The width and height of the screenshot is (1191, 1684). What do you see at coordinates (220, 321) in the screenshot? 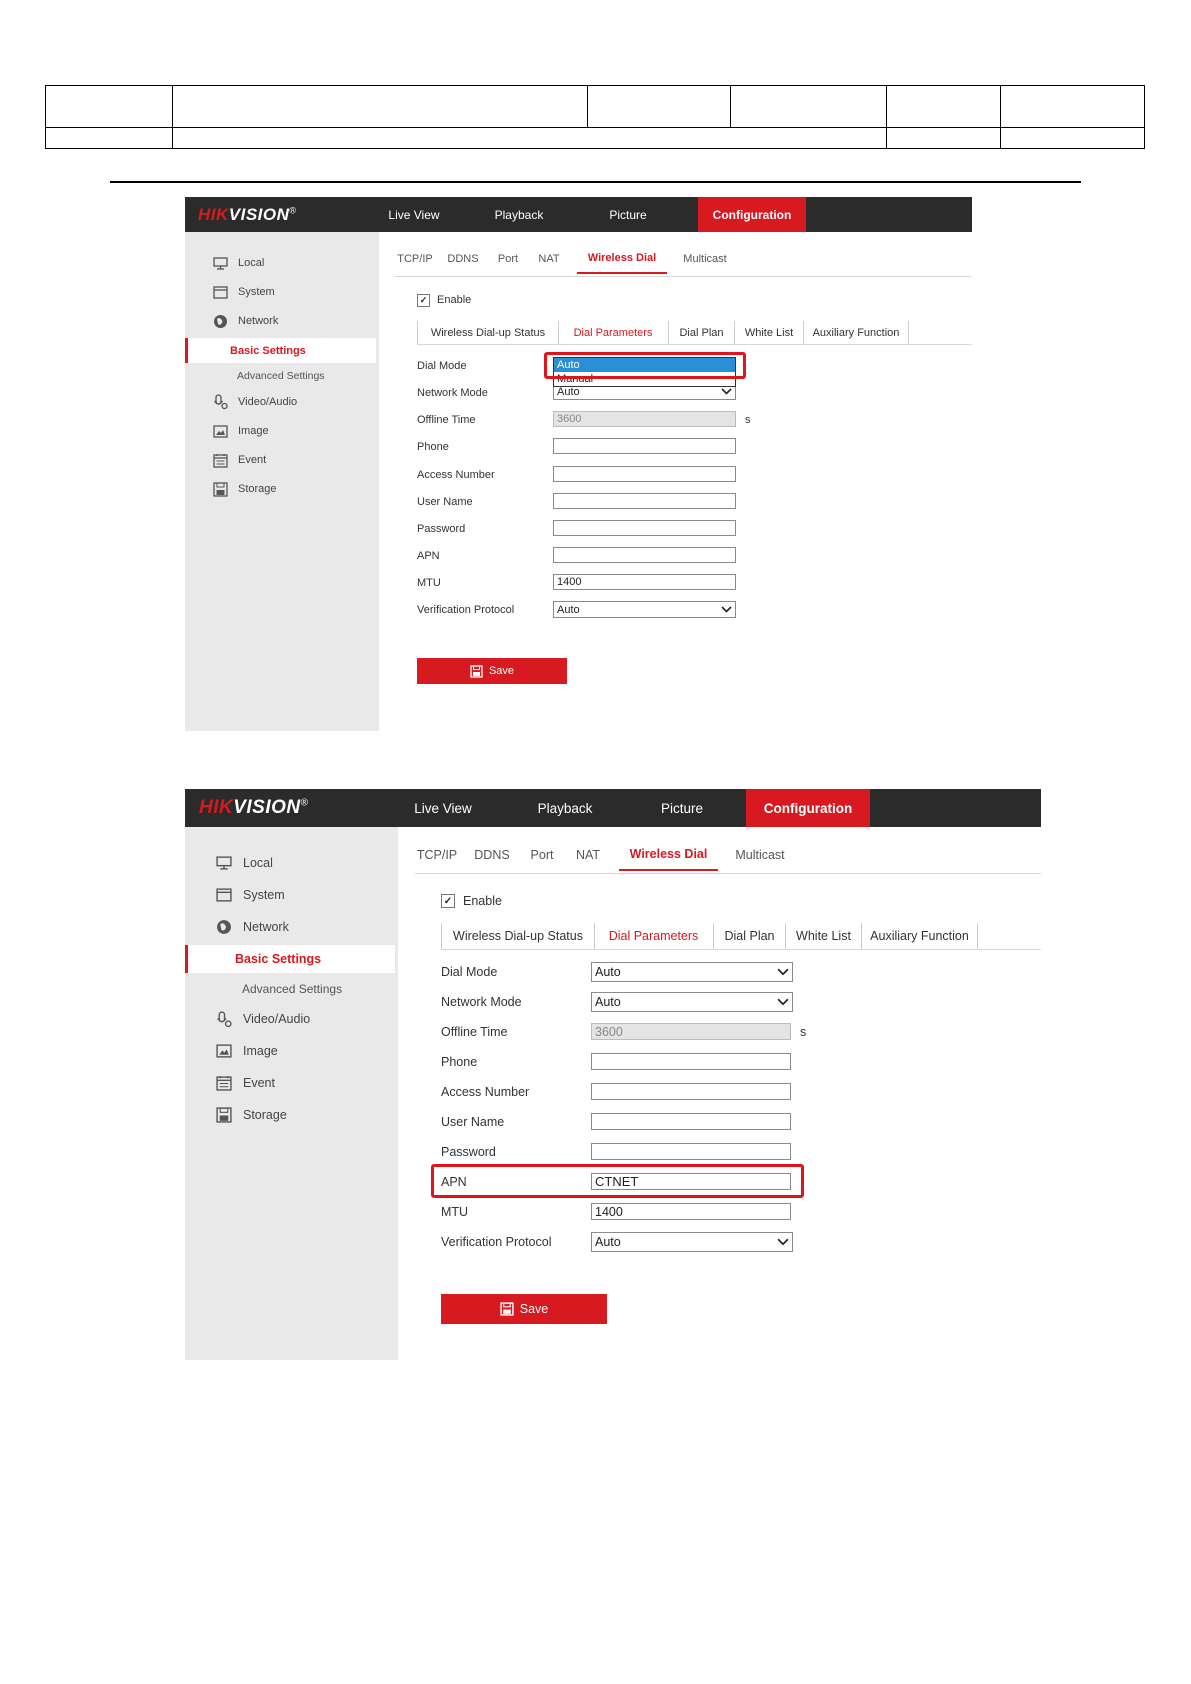
I see `globe-icon` at bounding box center [220, 321].